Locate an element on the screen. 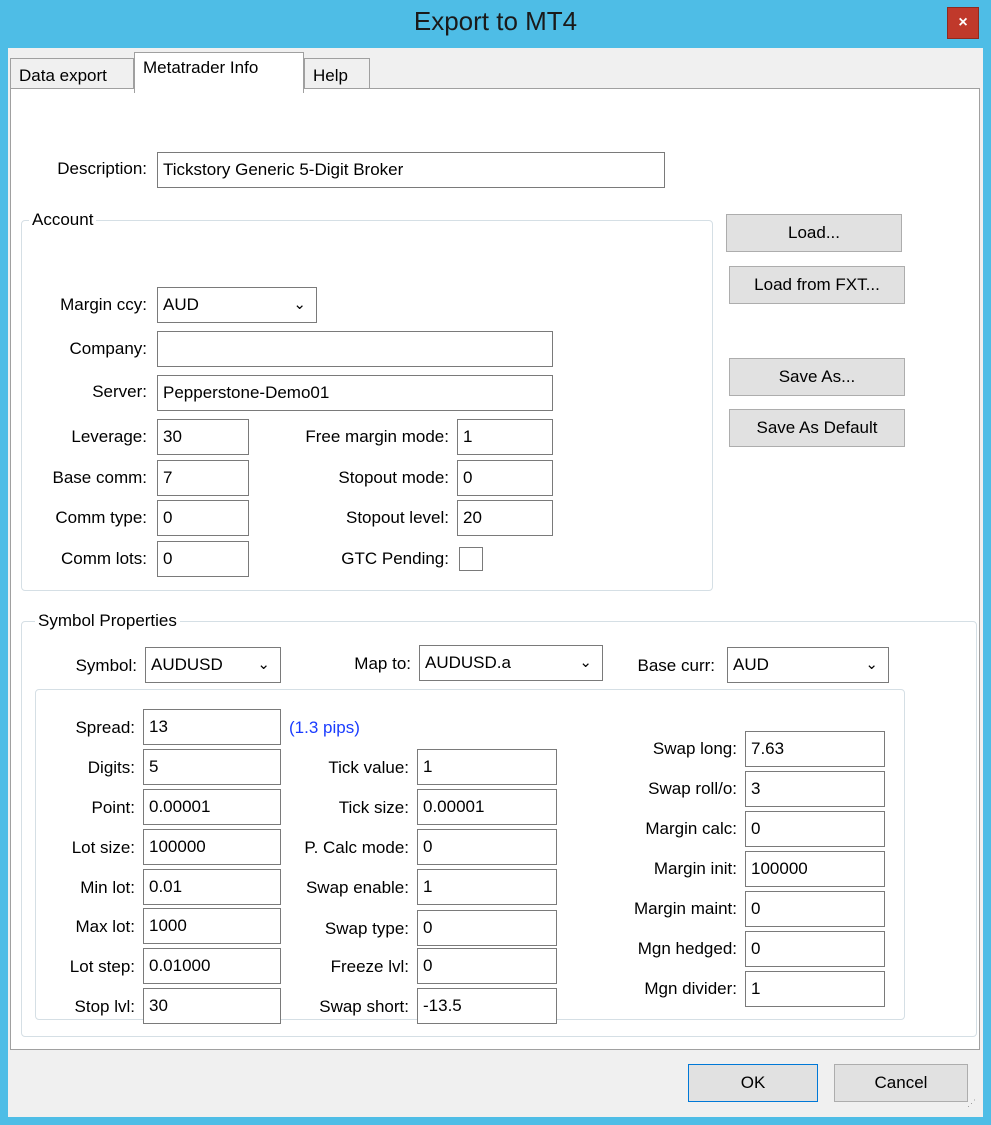 The height and width of the screenshot is (1125, 991). base-comm-label: Base comm: is located at coordinates (99, 477).